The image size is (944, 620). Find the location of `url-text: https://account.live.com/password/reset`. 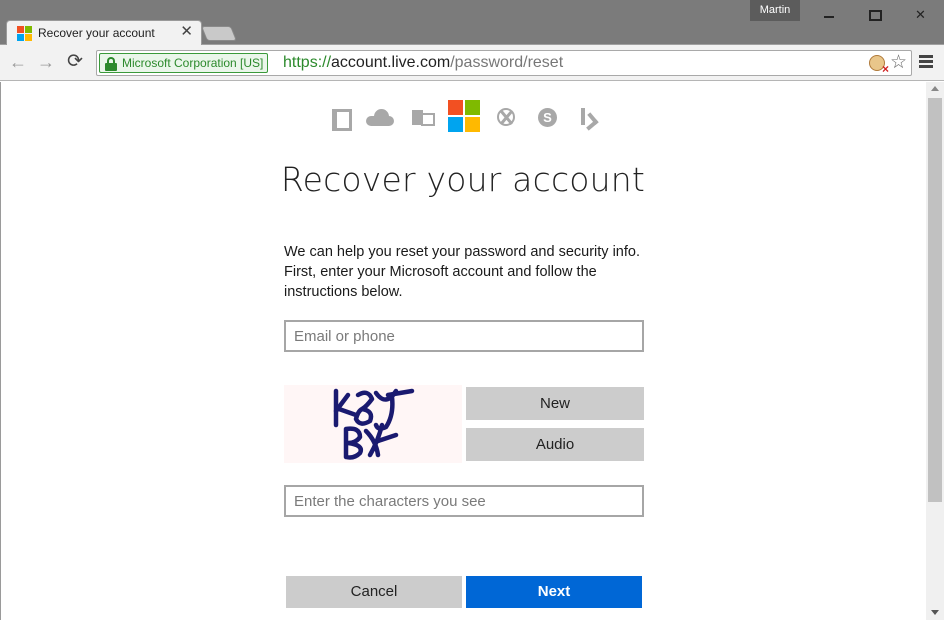

url-text: https://account.live.com/password/reset is located at coordinates (423, 63).